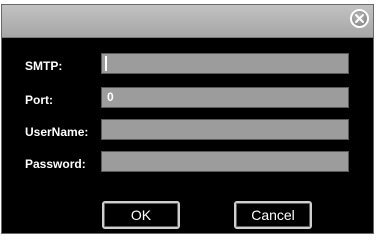  What do you see at coordinates (225, 63) in the screenshot?
I see `smtp-input` at bounding box center [225, 63].